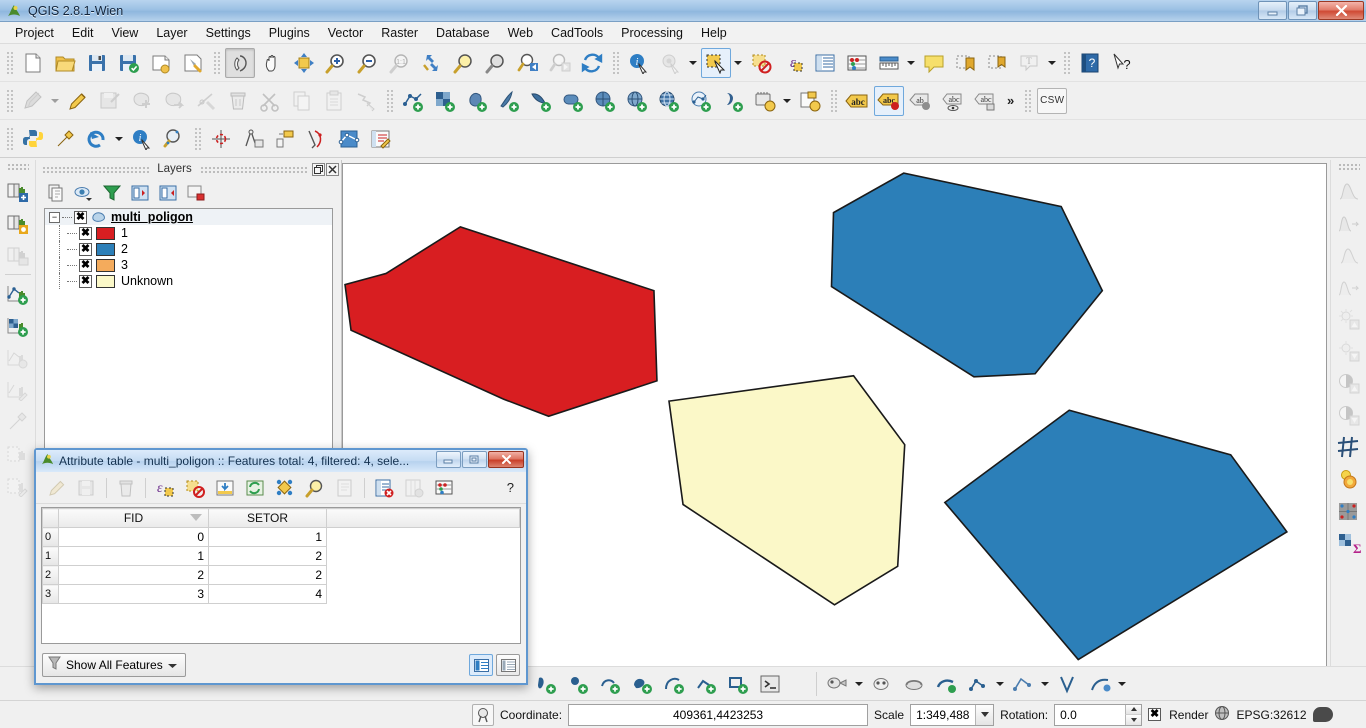 This screenshot has width=1366, height=728. I want to click on save-layer-edits-icon, so click(110, 101).